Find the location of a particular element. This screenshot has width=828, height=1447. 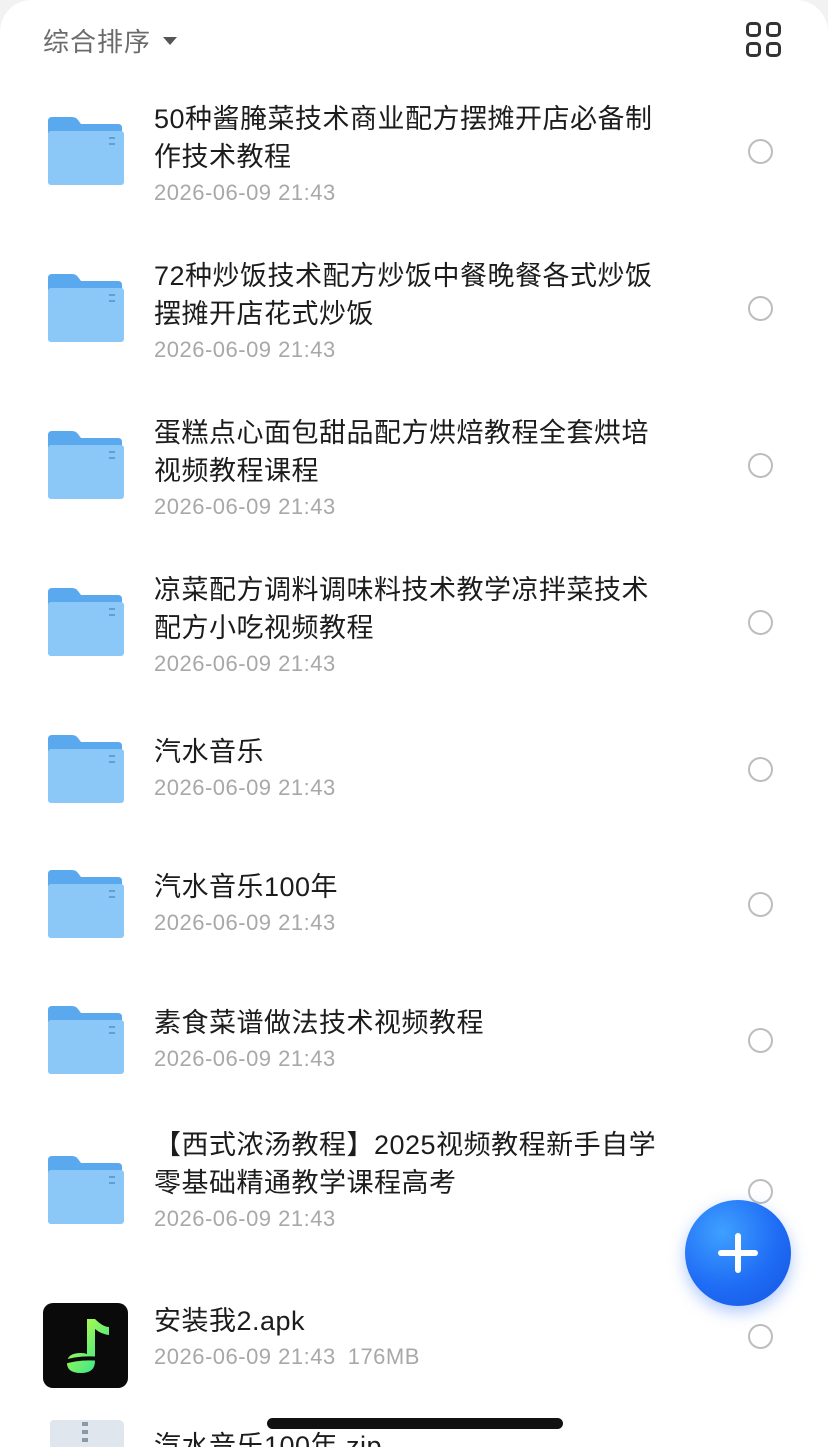

sort-label: 综合排序 is located at coordinates (97, 41).